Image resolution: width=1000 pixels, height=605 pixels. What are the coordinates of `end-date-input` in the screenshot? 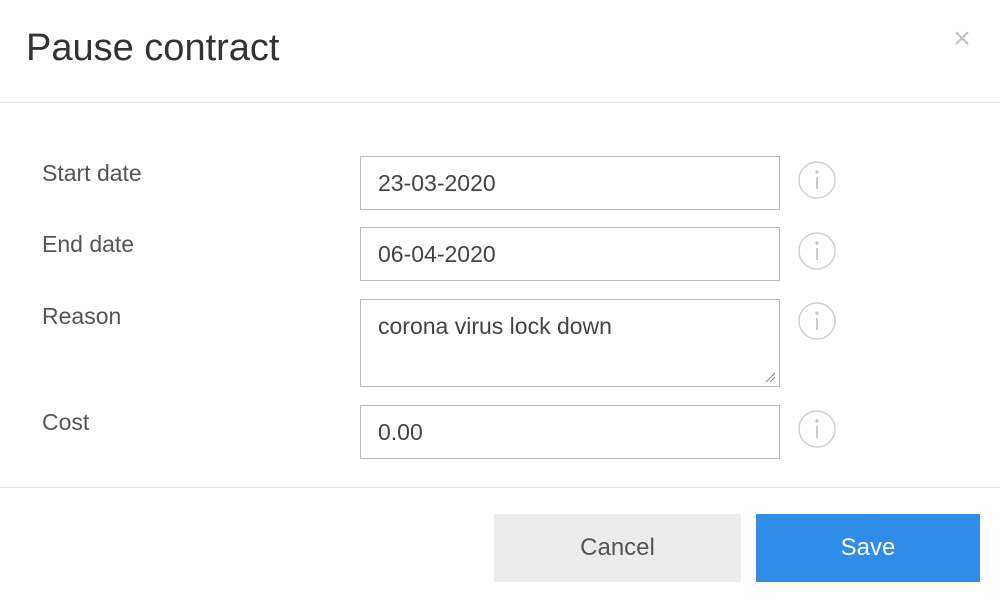 It's located at (570, 254).